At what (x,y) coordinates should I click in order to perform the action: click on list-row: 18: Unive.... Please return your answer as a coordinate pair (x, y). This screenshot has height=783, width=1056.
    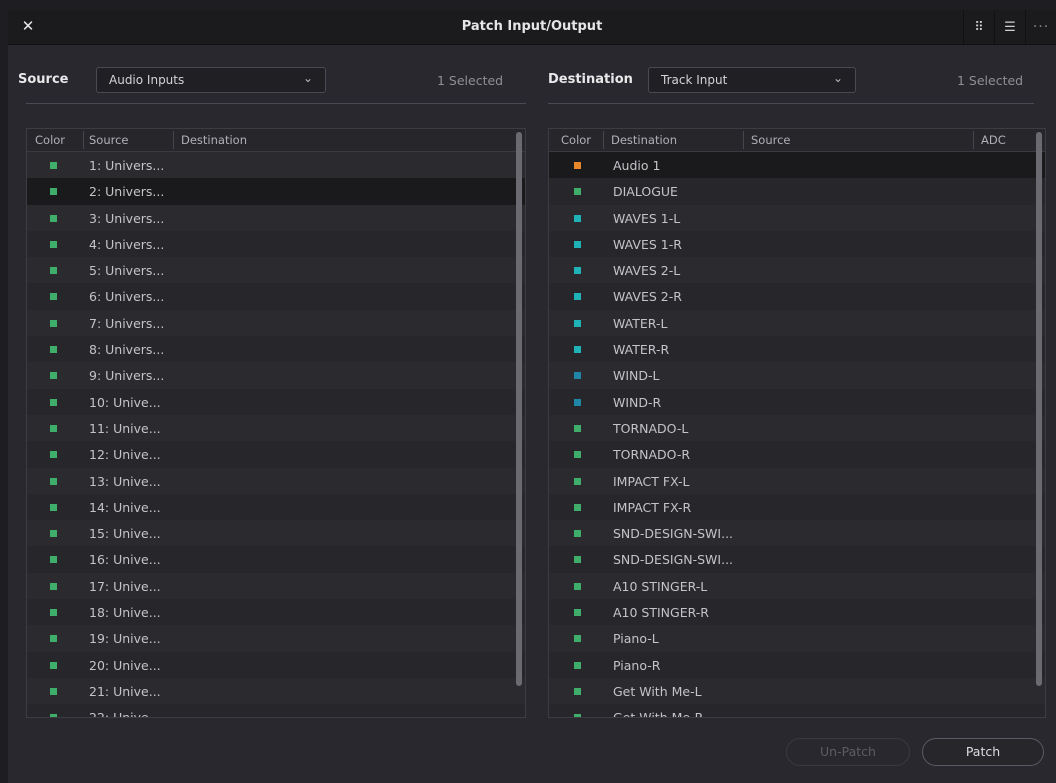
    Looking at the image, I should click on (276, 612).